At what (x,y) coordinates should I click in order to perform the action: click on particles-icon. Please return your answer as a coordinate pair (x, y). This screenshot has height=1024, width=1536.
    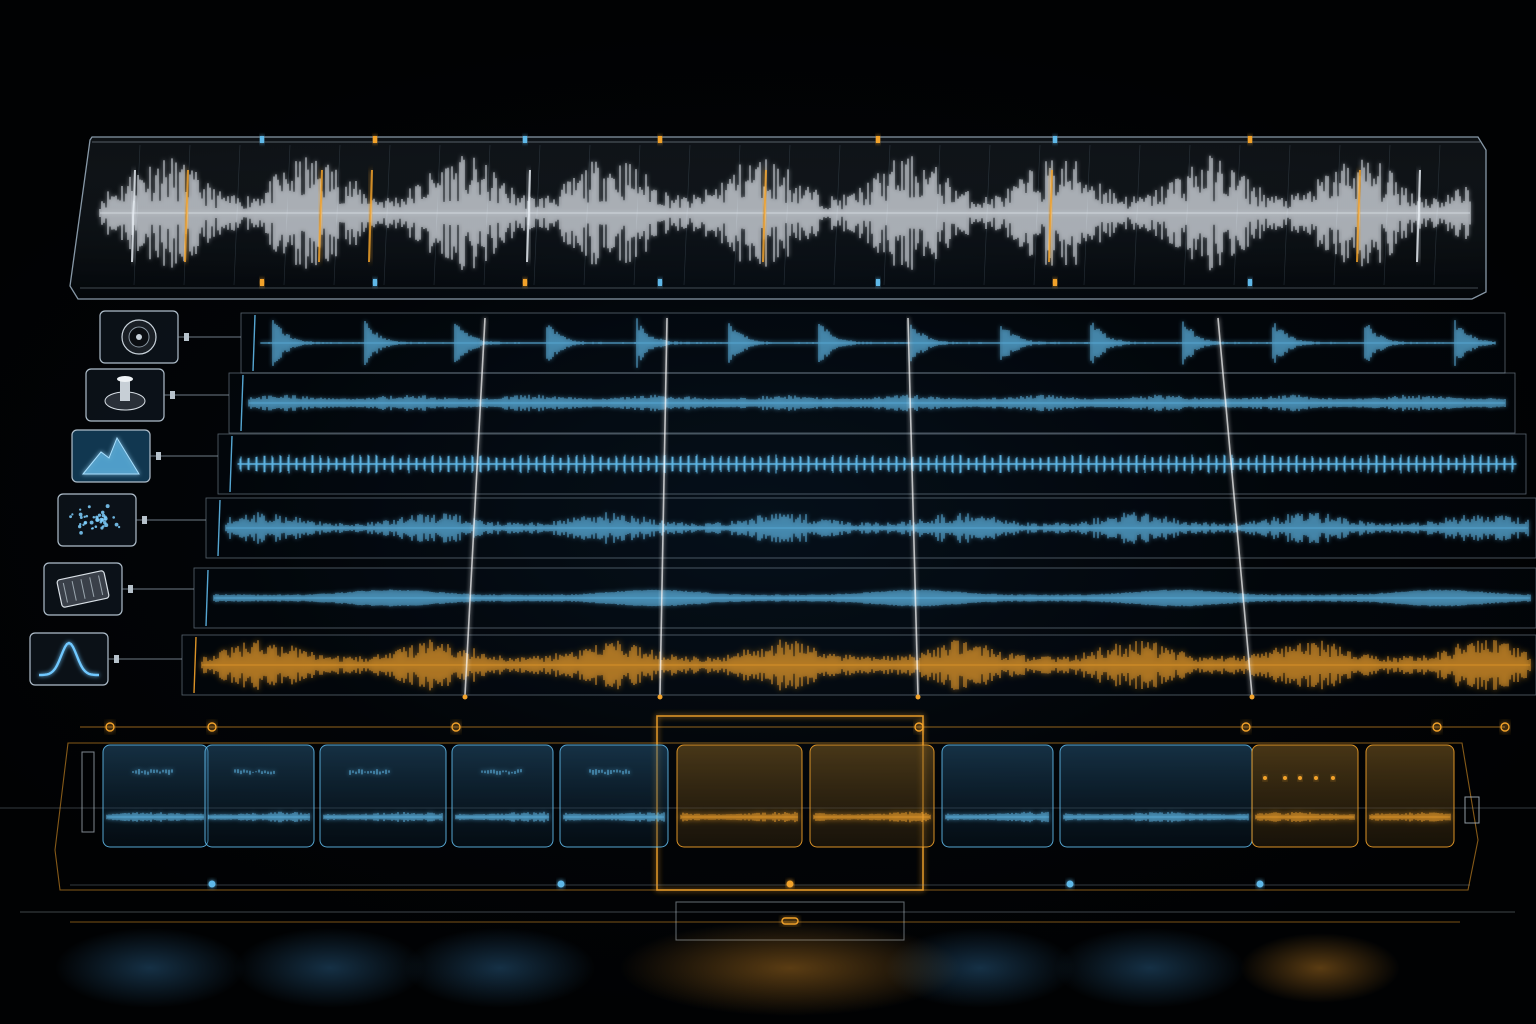
    Looking at the image, I should click on (97, 520).